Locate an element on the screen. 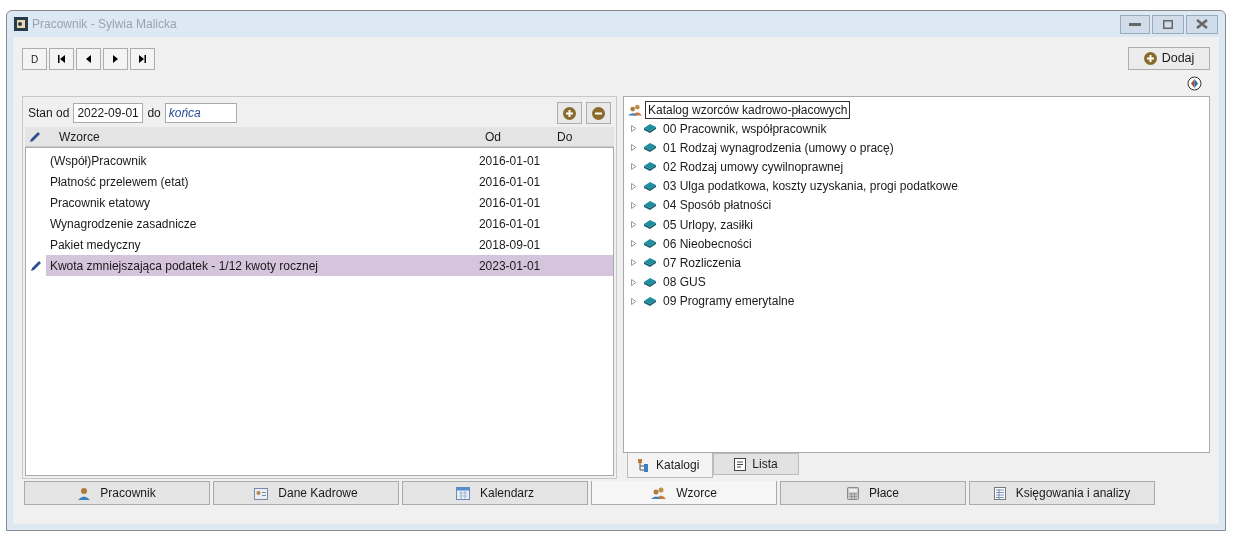 This screenshot has width=1233, height=536. minus-icon is located at coordinates (598, 113).